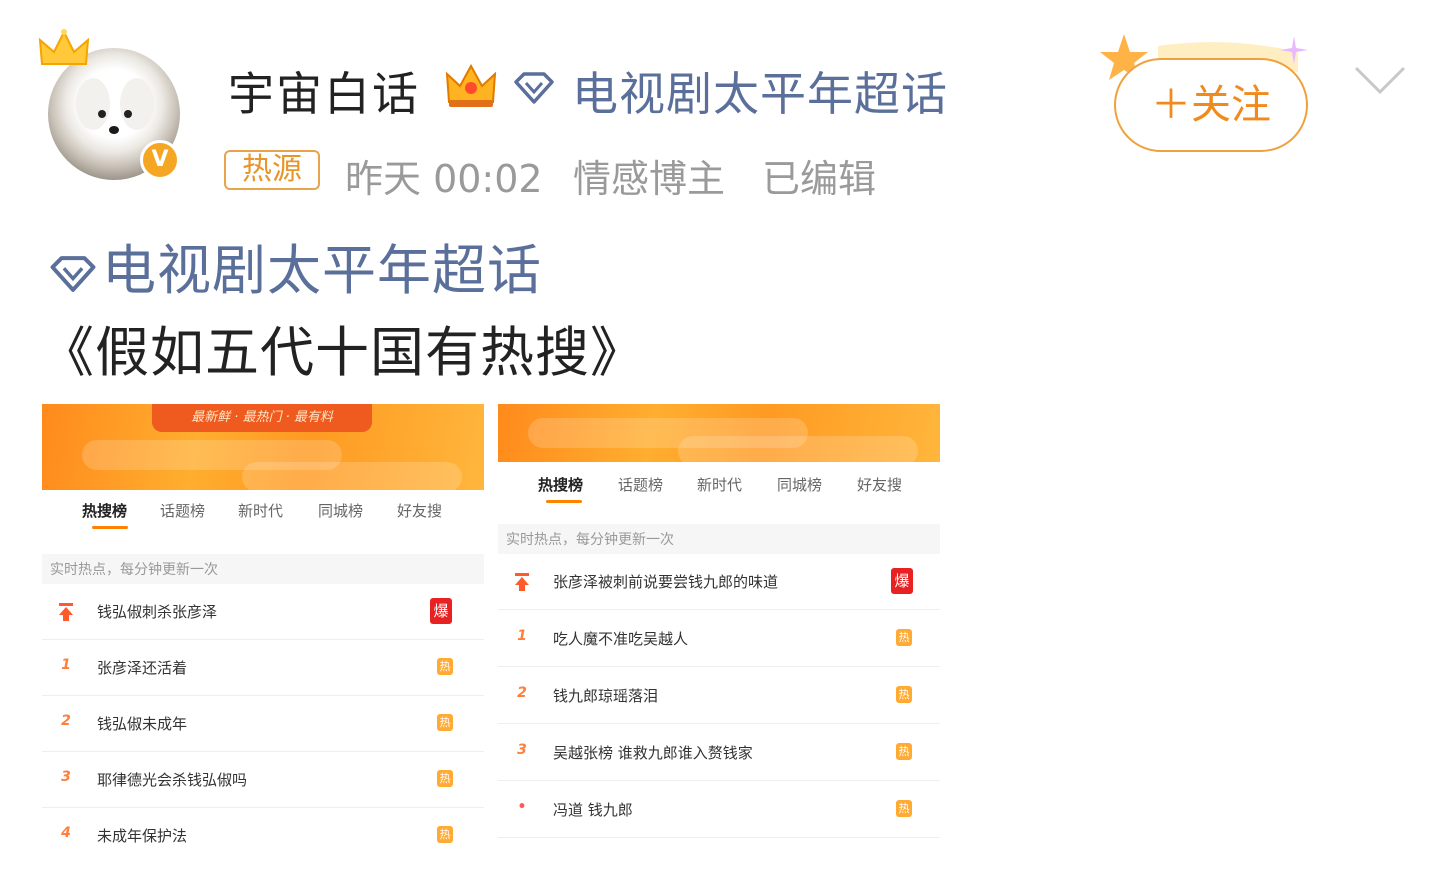  I want to click on hot-search-row: 钱弘俶刺杀张彦泽 爆, so click(263, 612).